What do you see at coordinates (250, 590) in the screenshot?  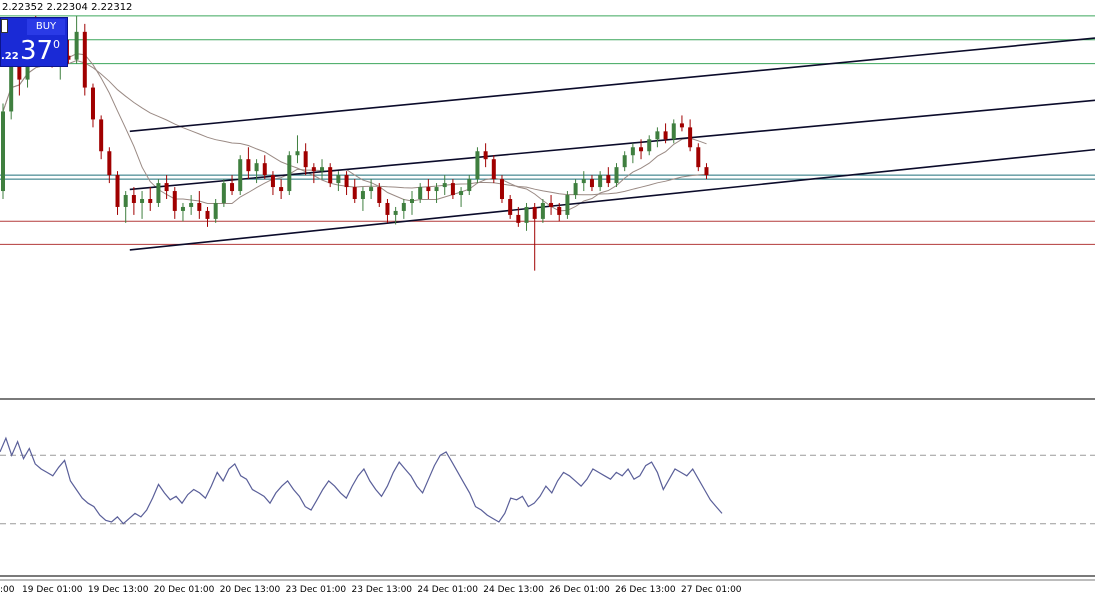 I see `x-tick-label: 20 Dec 13:00` at bounding box center [250, 590].